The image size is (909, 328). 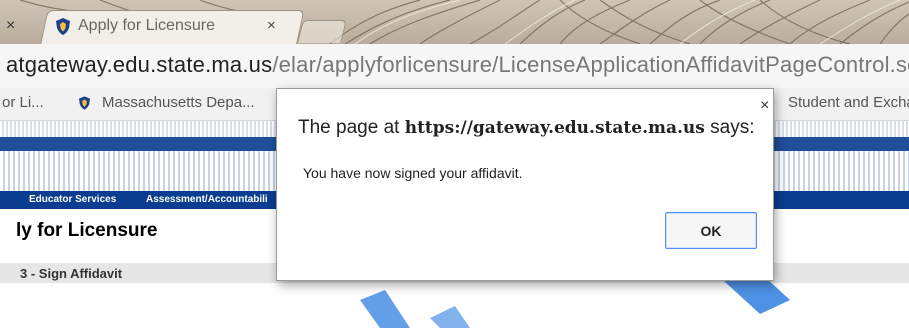 What do you see at coordinates (554, 128) in the screenshot?
I see `dialog-origin: https://gateway.edu.state.ma.us` at bounding box center [554, 128].